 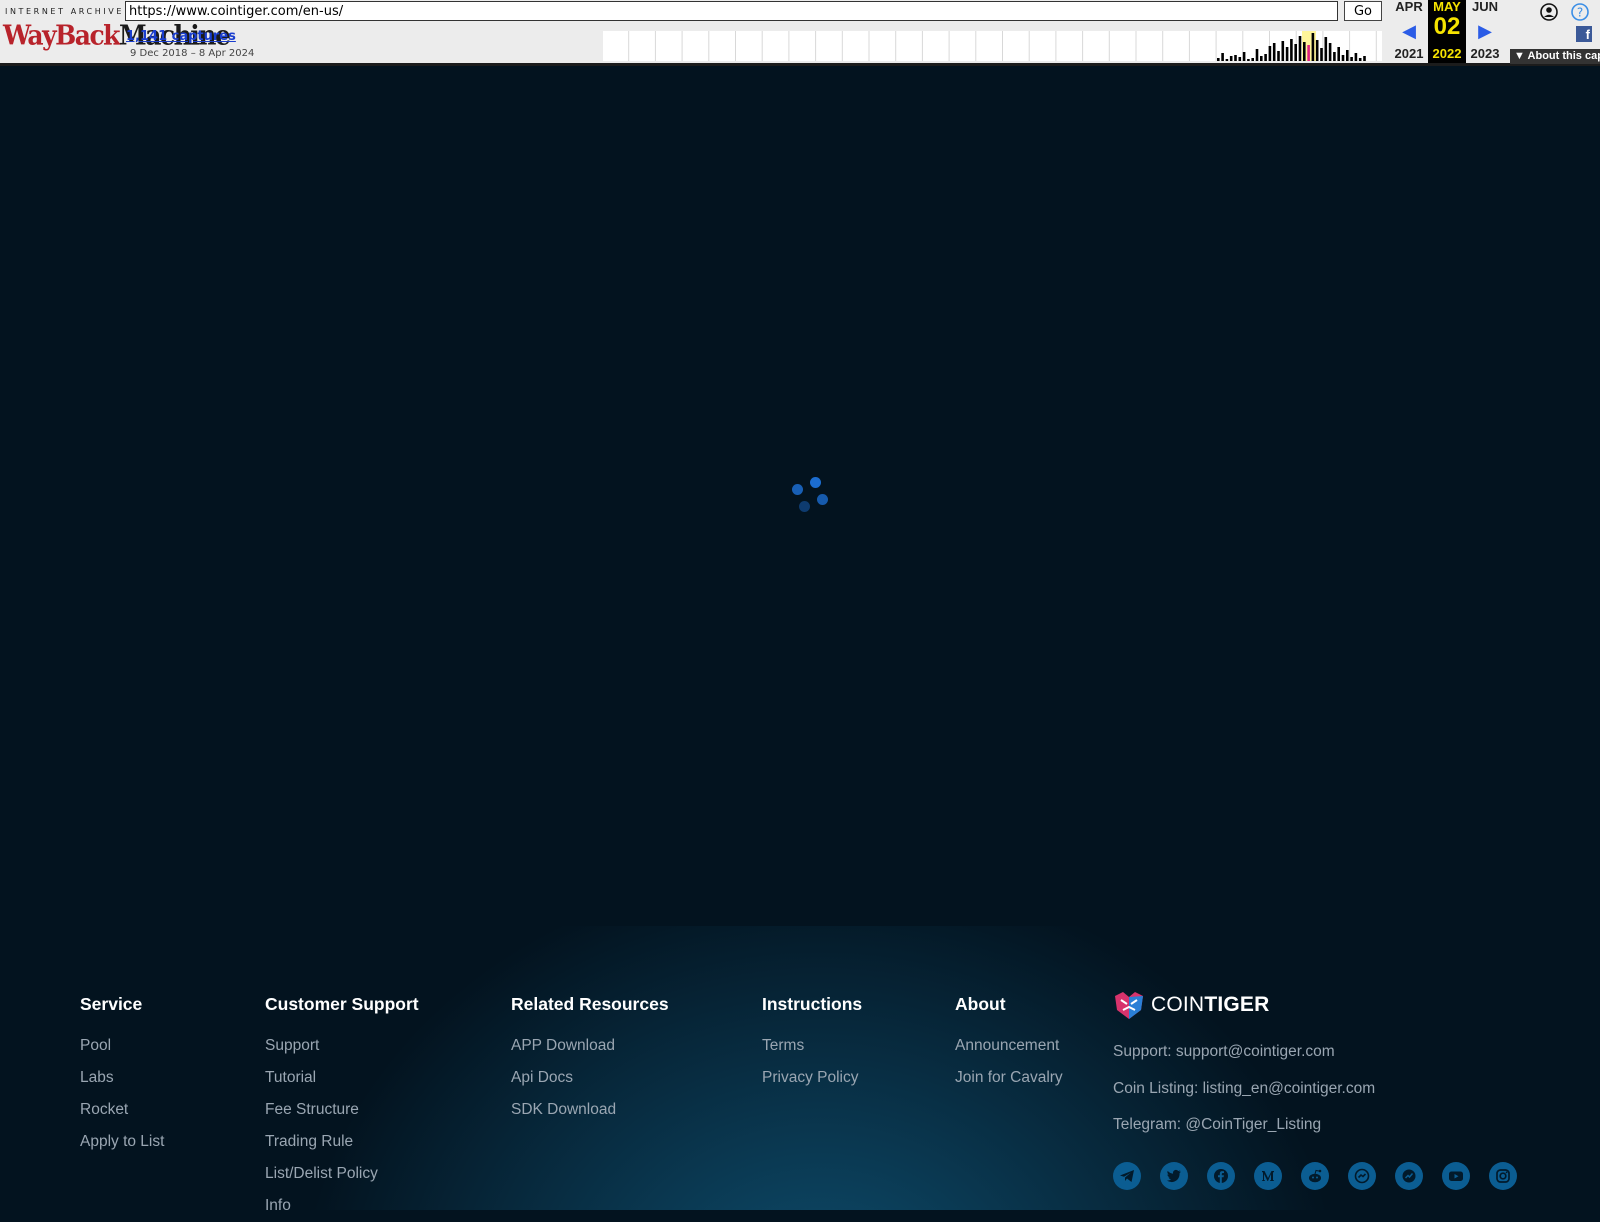 I want to click on about-capture-button: ▼ About this capture, so click(x=1555, y=56).